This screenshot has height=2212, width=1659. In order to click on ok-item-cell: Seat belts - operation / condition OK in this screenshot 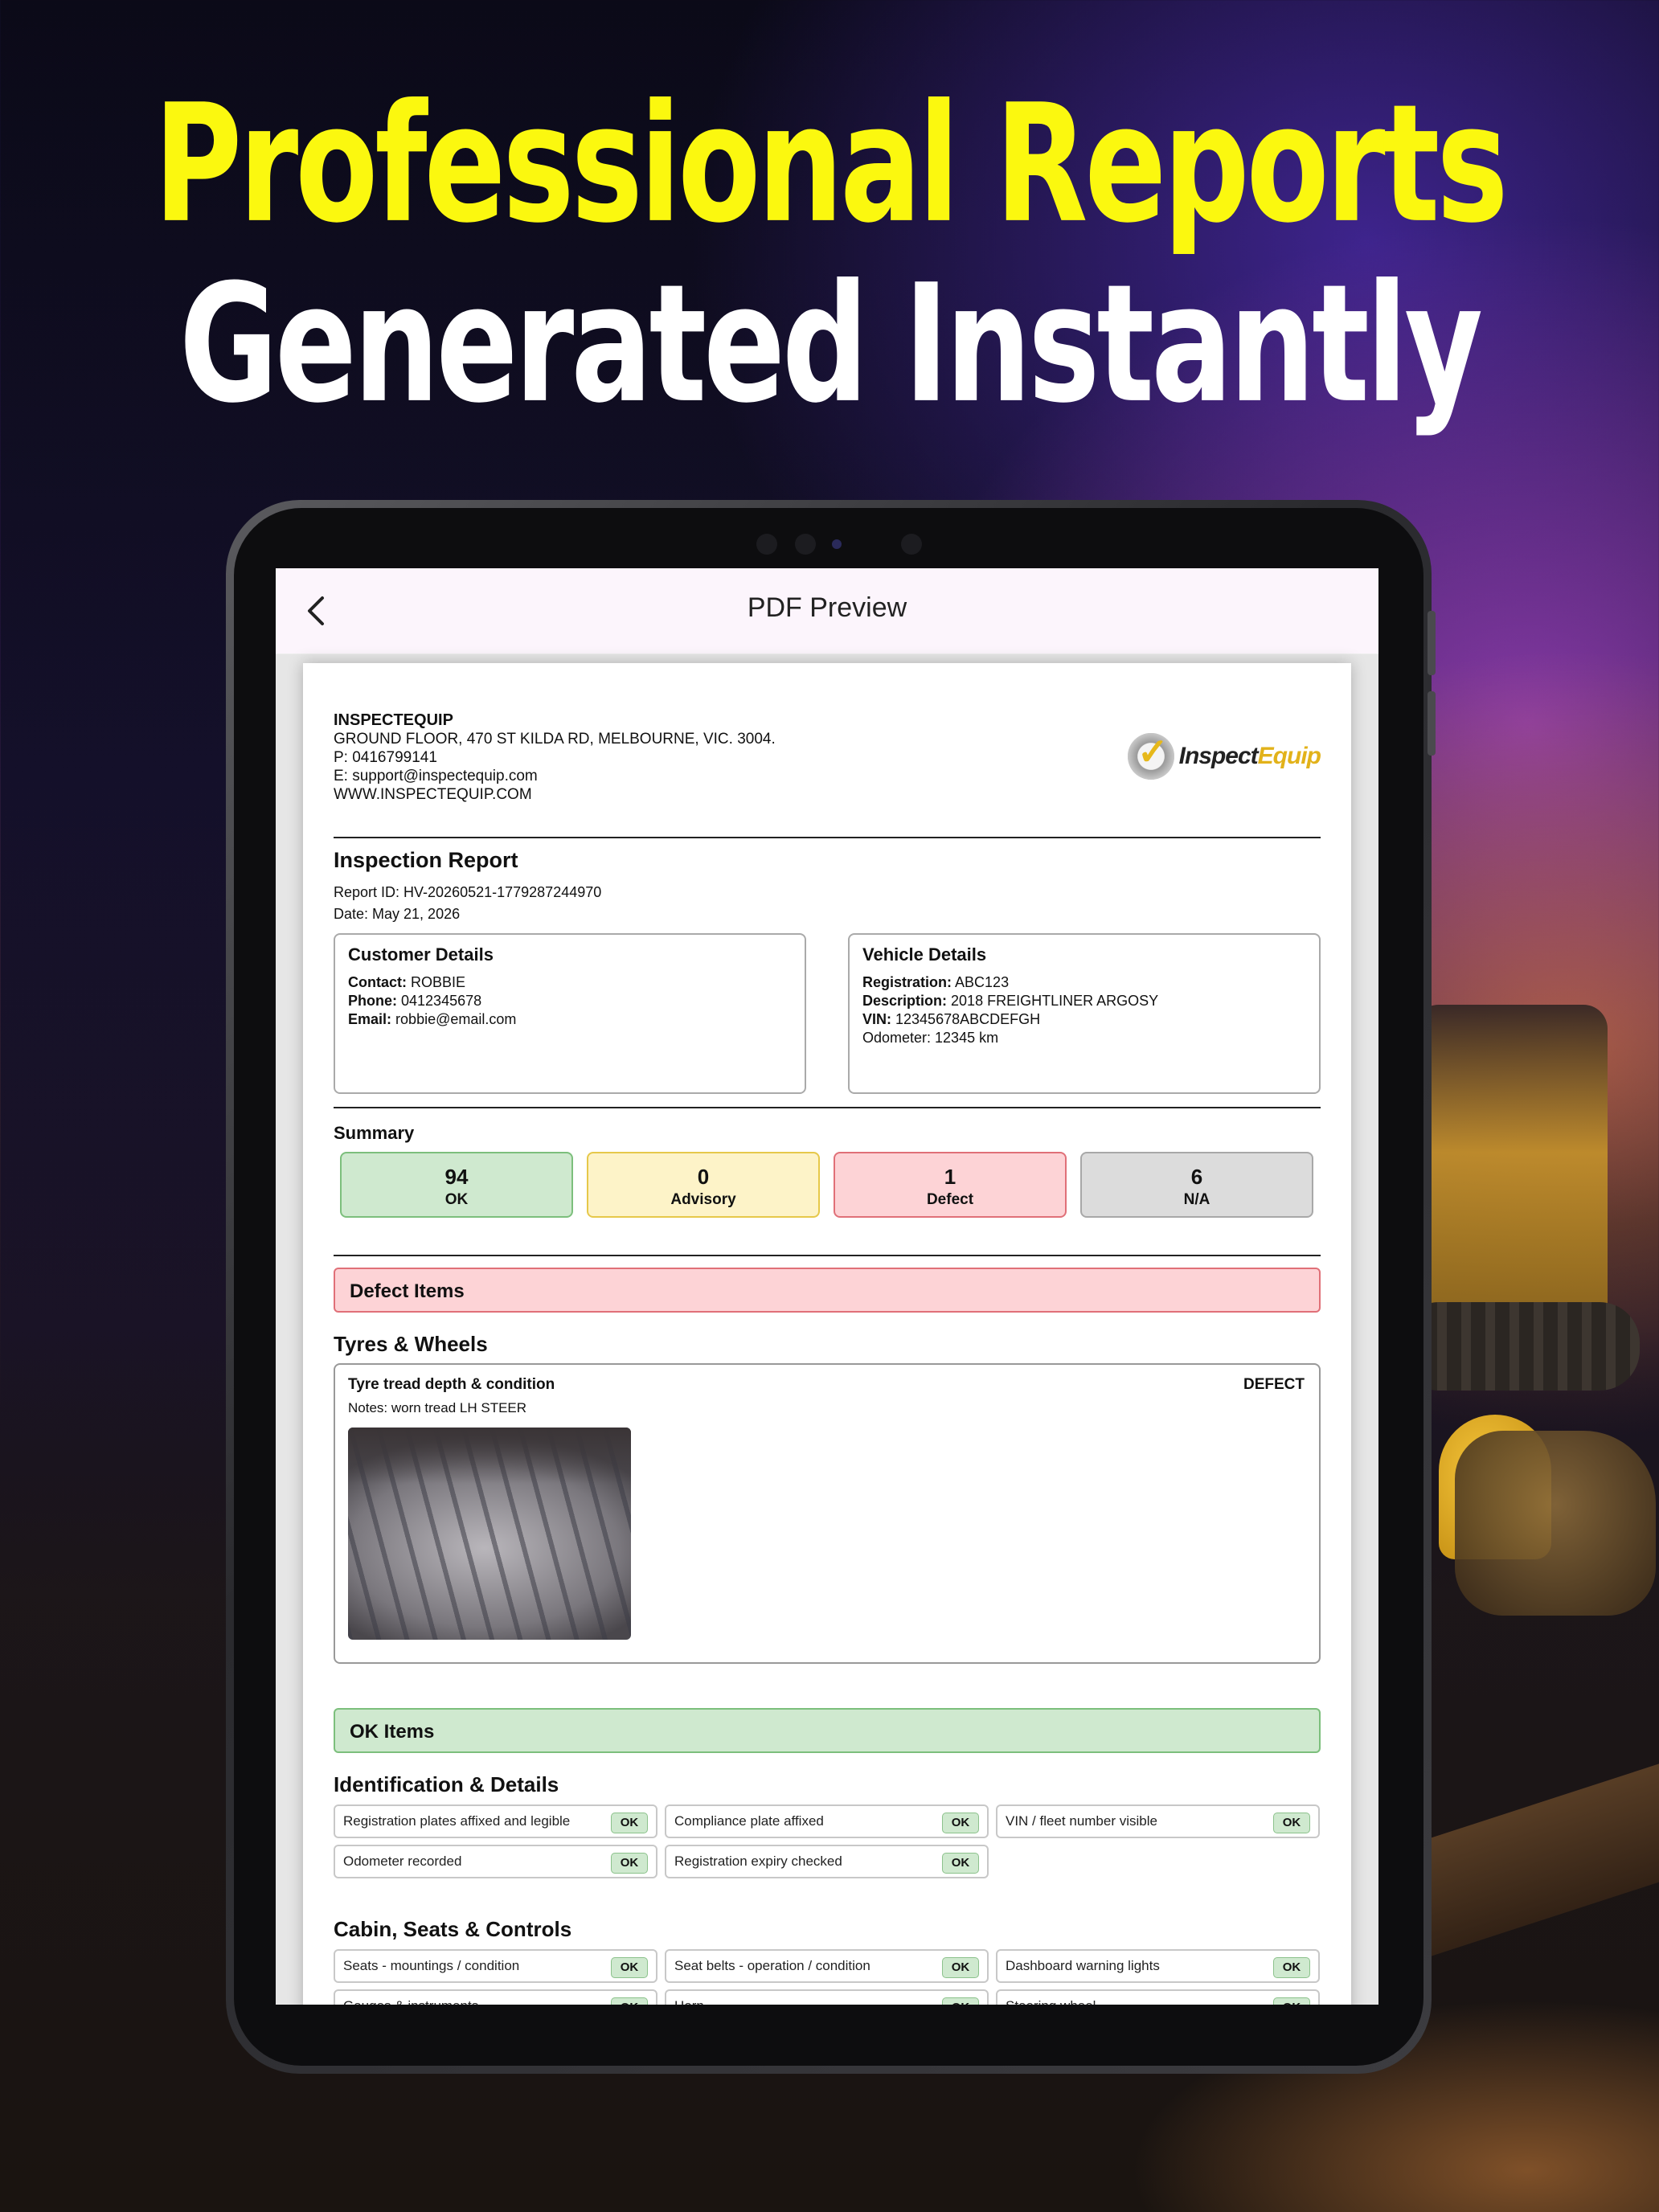, I will do `click(827, 1966)`.